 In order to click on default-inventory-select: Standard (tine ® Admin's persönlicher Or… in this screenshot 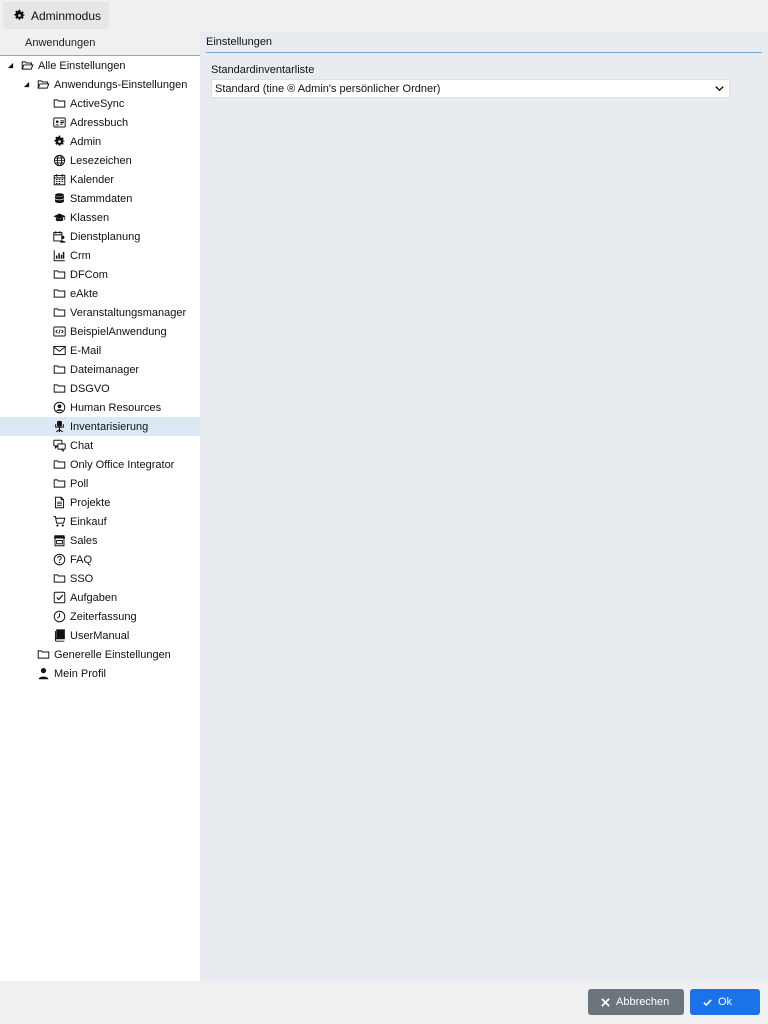, I will do `click(470, 88)`.